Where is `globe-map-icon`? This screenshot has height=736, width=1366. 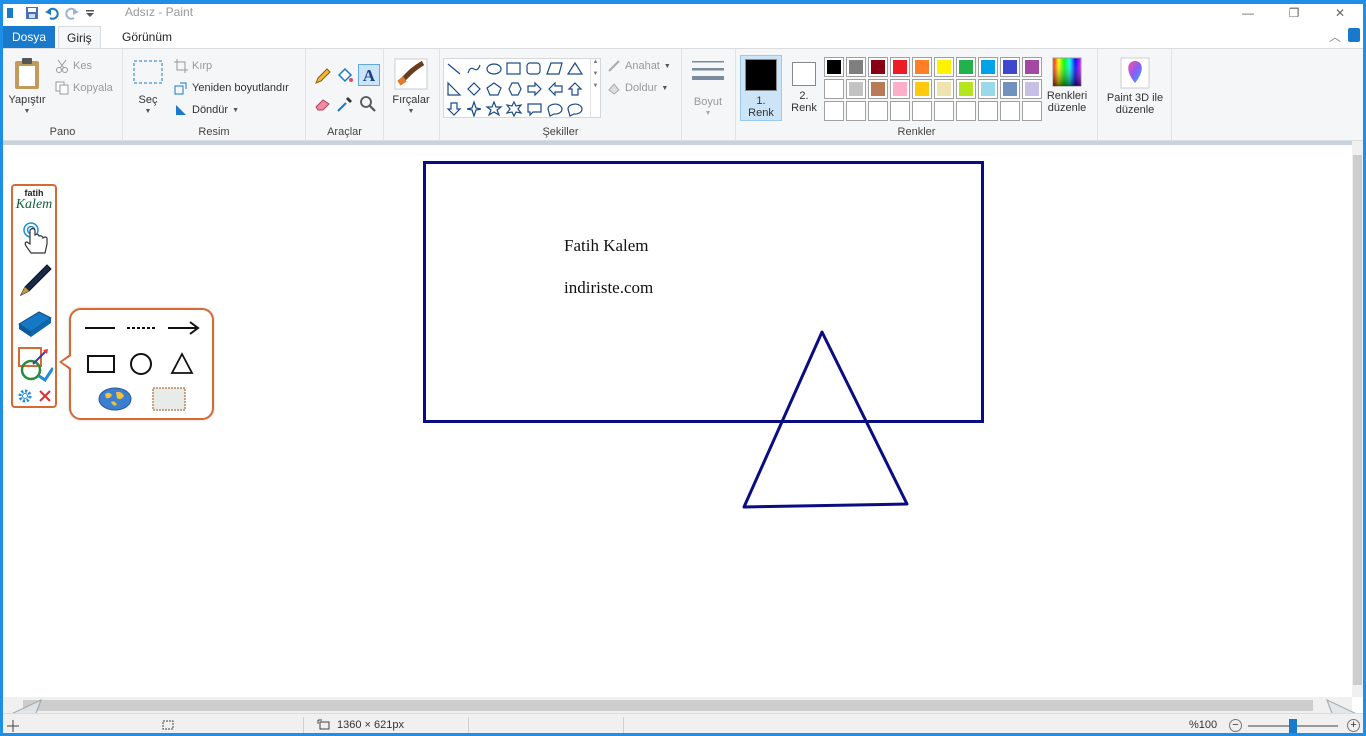
globe-map-icon is located at coordinates (115, 399).